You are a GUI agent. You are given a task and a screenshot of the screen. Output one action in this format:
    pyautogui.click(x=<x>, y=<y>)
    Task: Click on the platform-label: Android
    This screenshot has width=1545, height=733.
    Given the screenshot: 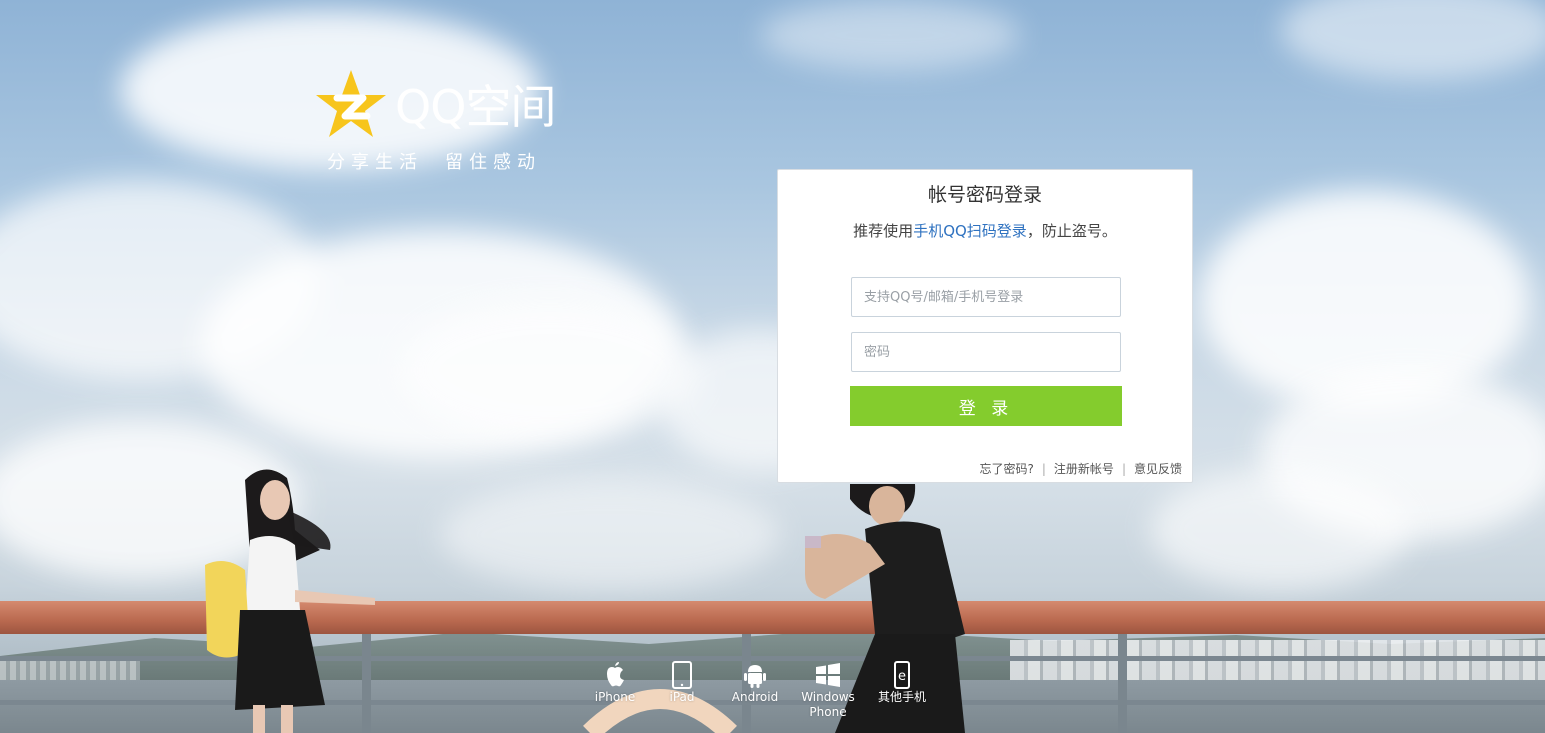 What is the action you would take?
    pyautogui.click(x=755, y=697)
    